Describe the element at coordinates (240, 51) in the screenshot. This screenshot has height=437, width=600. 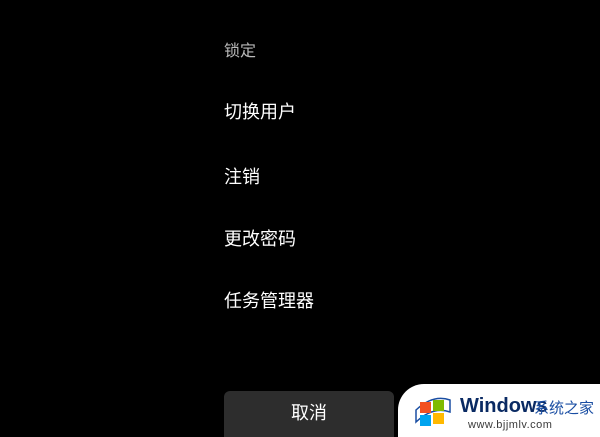
I see `menu-item-lock: 锁定` at that location.